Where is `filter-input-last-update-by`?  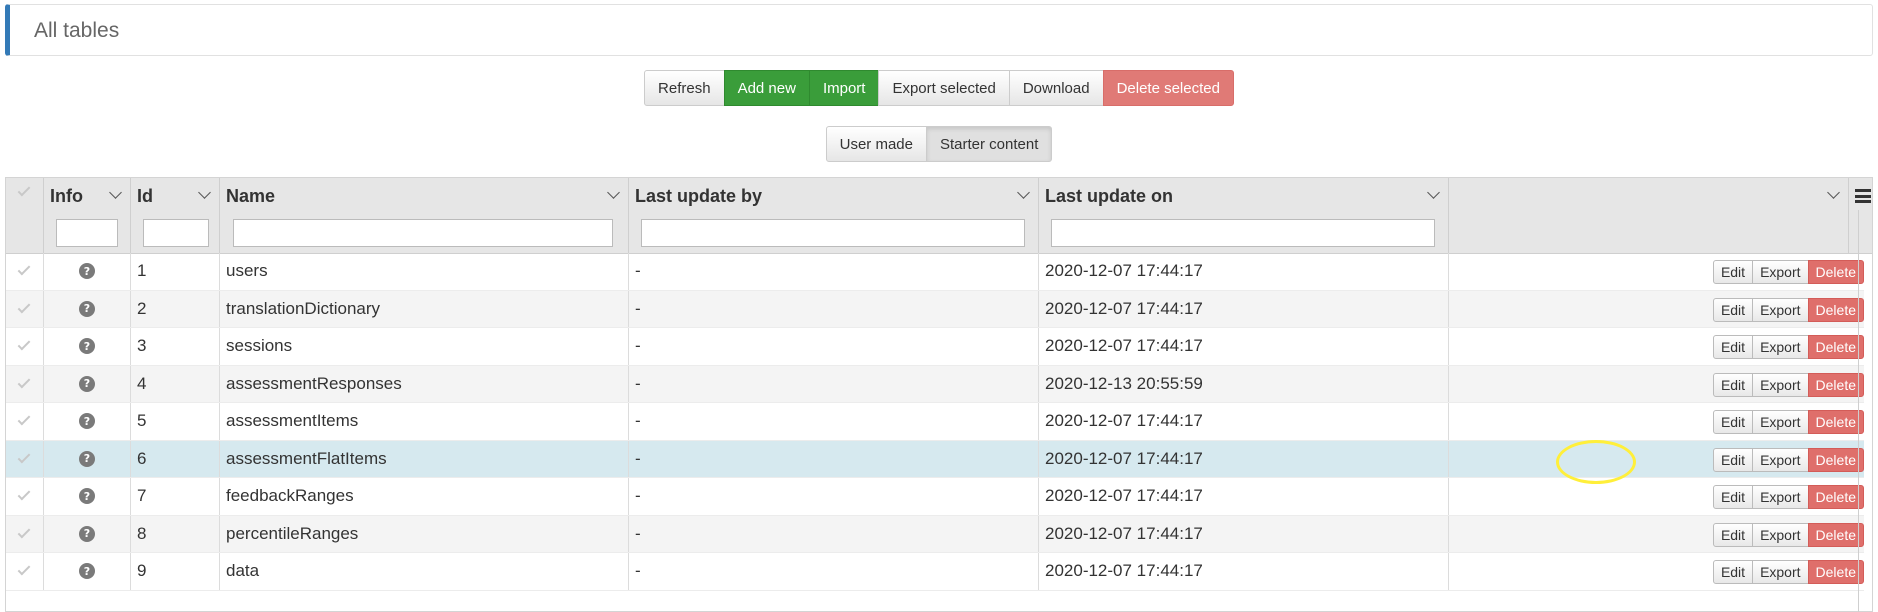 filter-input-last-update-by is located at coordinates (833, 233).